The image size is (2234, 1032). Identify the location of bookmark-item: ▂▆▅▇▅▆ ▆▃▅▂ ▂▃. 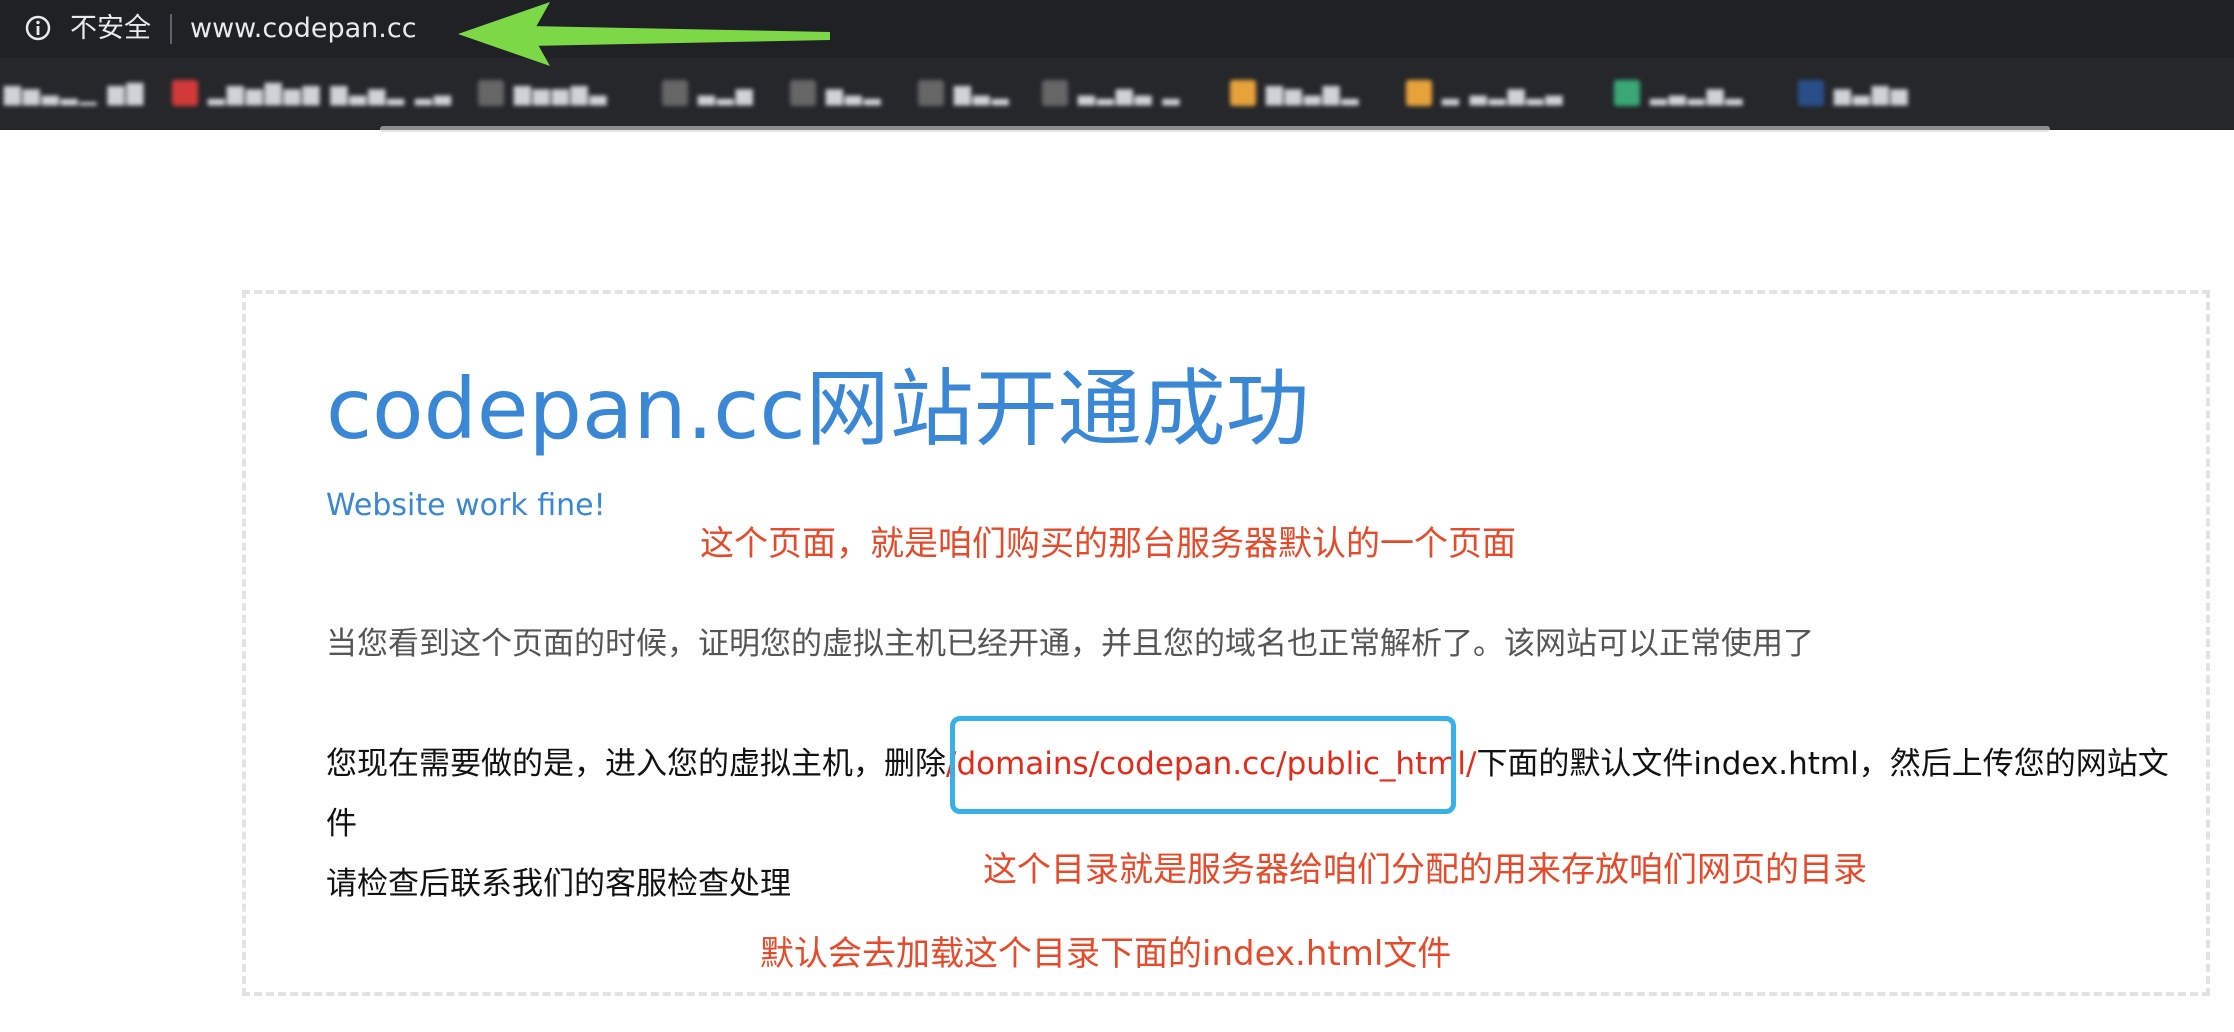
(312, 93).